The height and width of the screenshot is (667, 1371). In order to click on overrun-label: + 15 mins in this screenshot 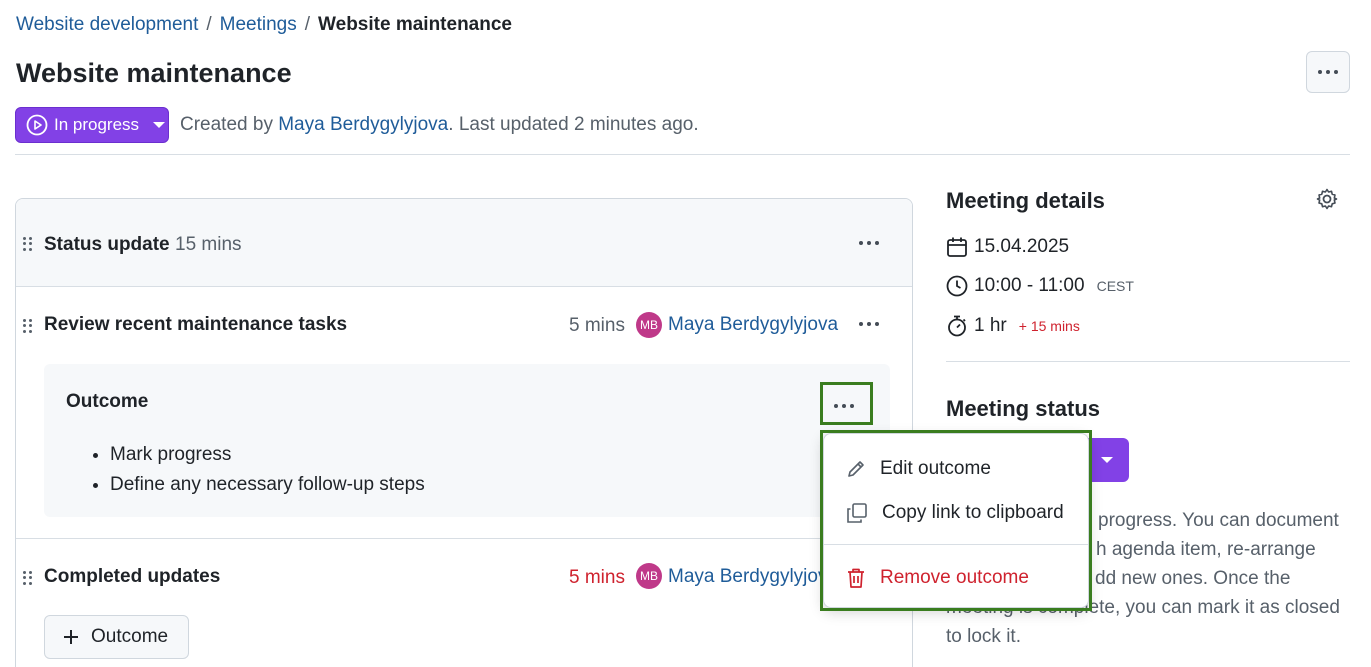, I will do `click(1049, 326)`.